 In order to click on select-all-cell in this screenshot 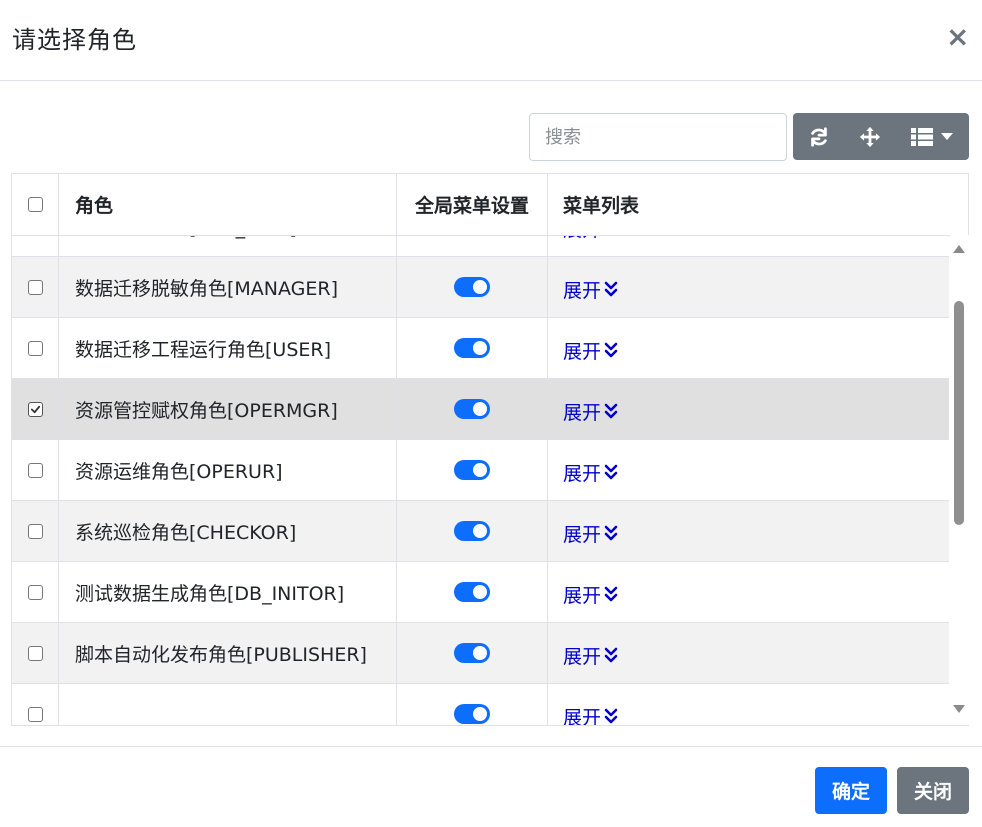, I will do `click(35, 204)`.